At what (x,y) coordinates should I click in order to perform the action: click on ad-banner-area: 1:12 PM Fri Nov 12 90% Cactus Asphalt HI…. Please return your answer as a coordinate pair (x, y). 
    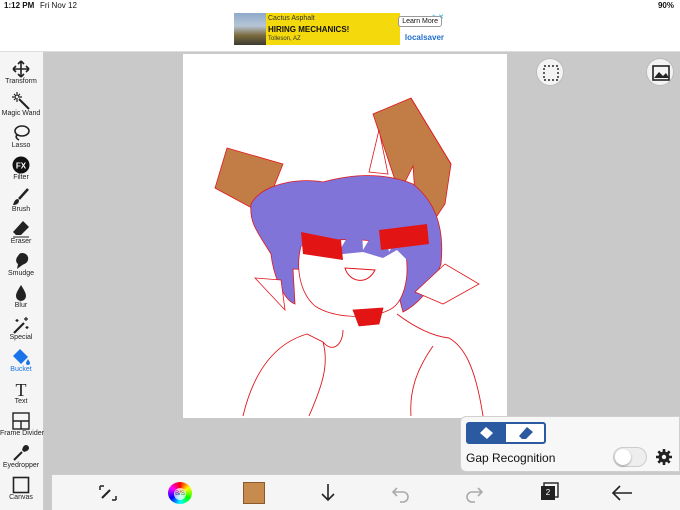
    Looking at the image, I should click on (340, 26).